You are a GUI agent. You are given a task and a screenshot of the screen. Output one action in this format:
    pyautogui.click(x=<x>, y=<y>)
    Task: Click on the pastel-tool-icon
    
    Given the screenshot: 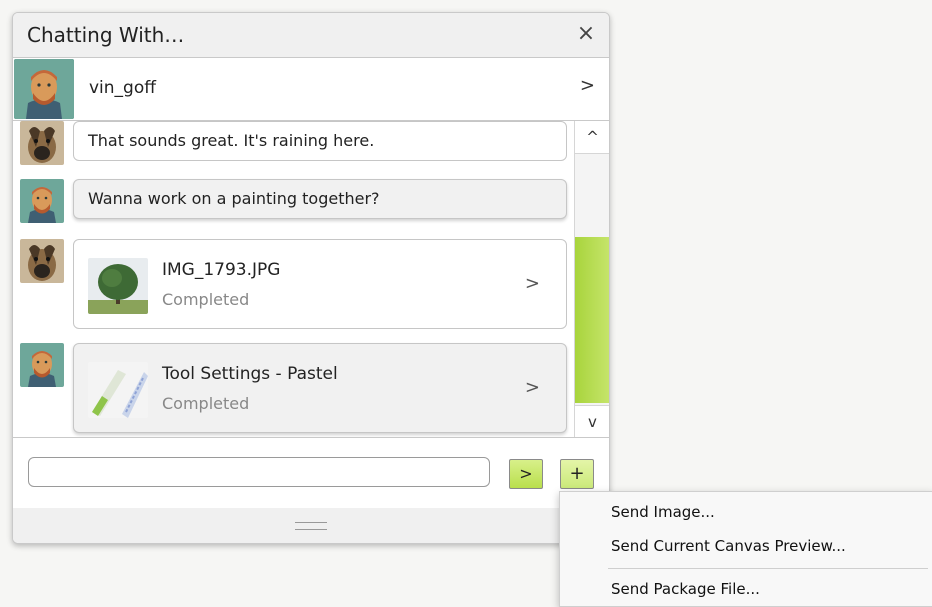 What is the action you would take?
    pyautogui.click(x=118, y=390)
    